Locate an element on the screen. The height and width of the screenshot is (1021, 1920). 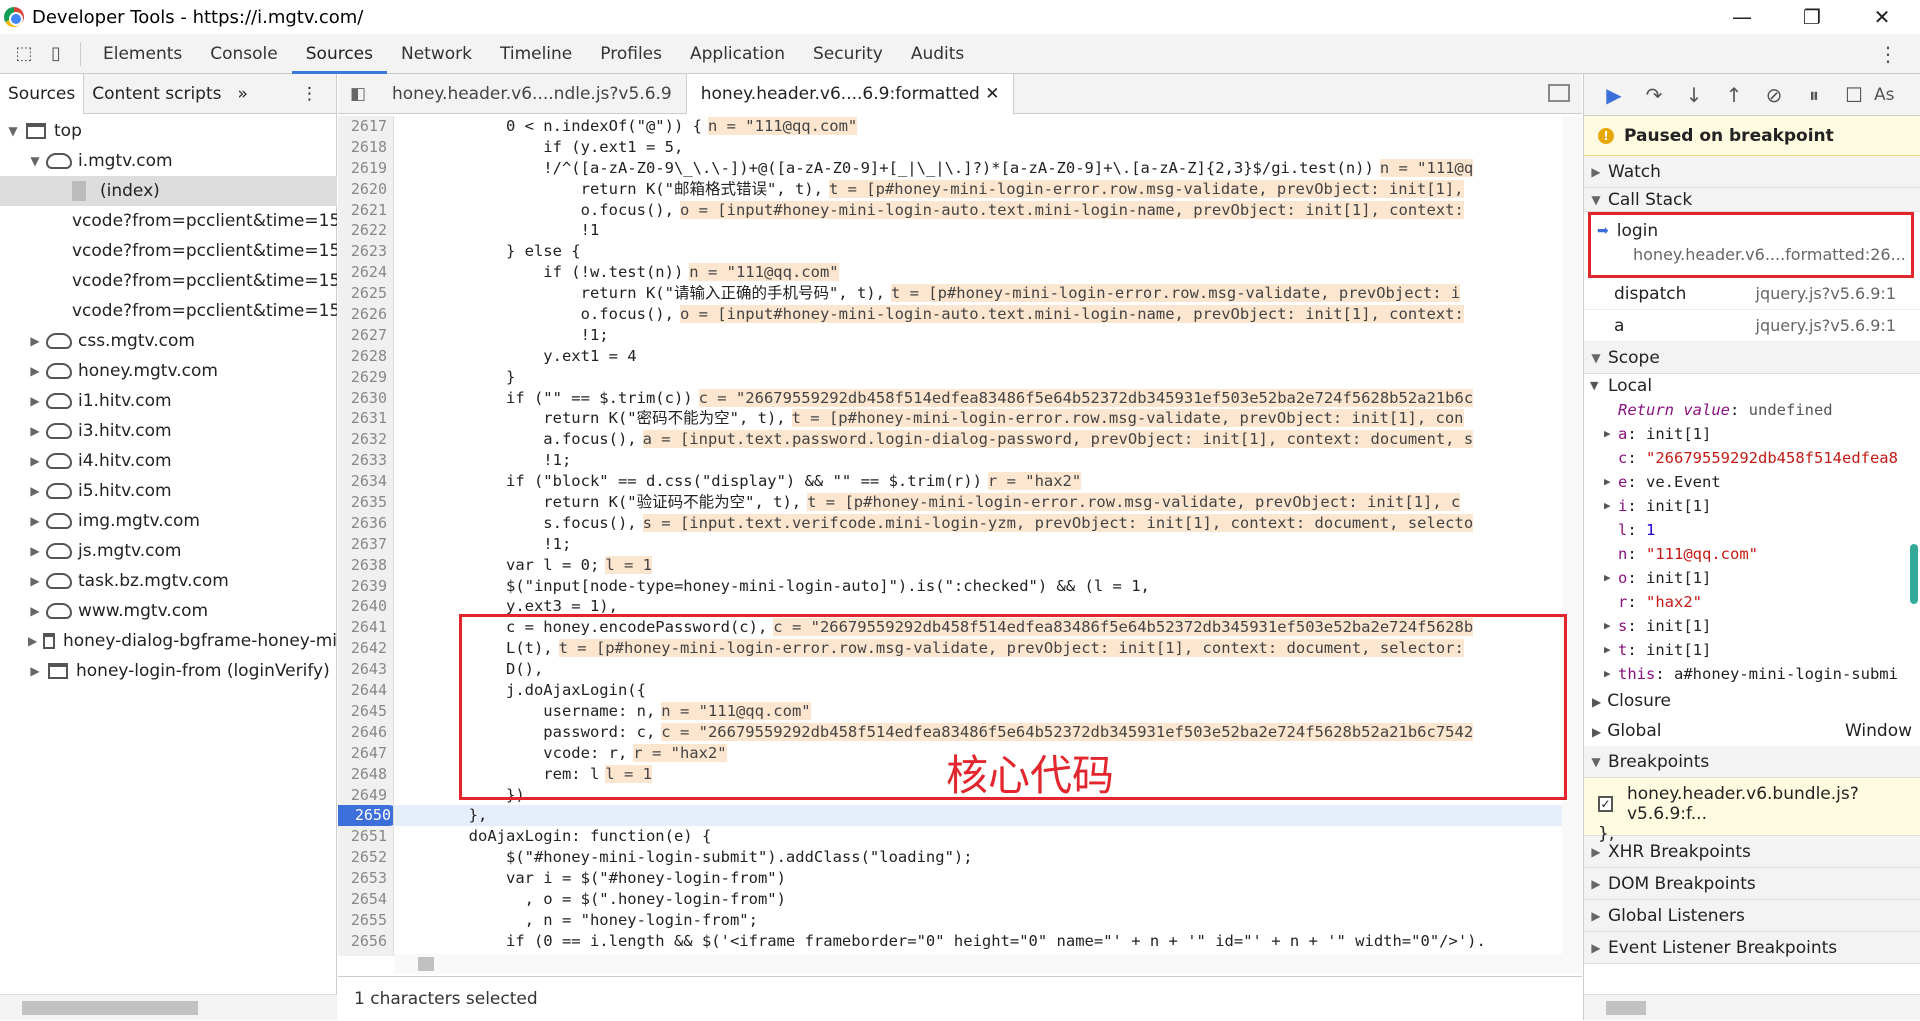
event-listener-breakpoints-header: ▶ Event Listener Breakpoints is located at coordinates (1752, 948).